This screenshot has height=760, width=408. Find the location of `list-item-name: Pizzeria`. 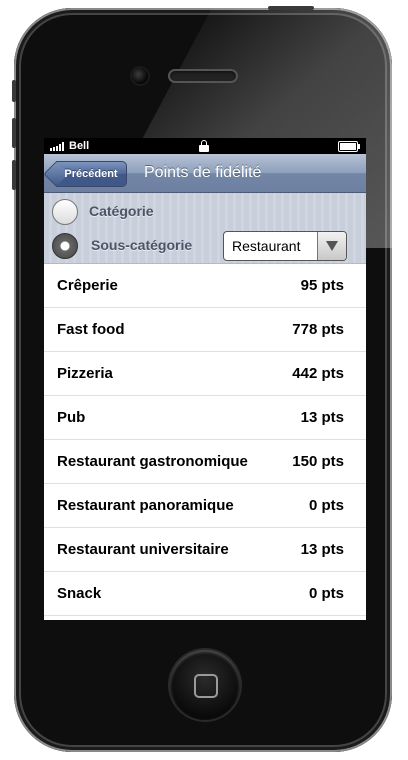

list-item-name: Pizzeria is located at coordinates (85, 373).